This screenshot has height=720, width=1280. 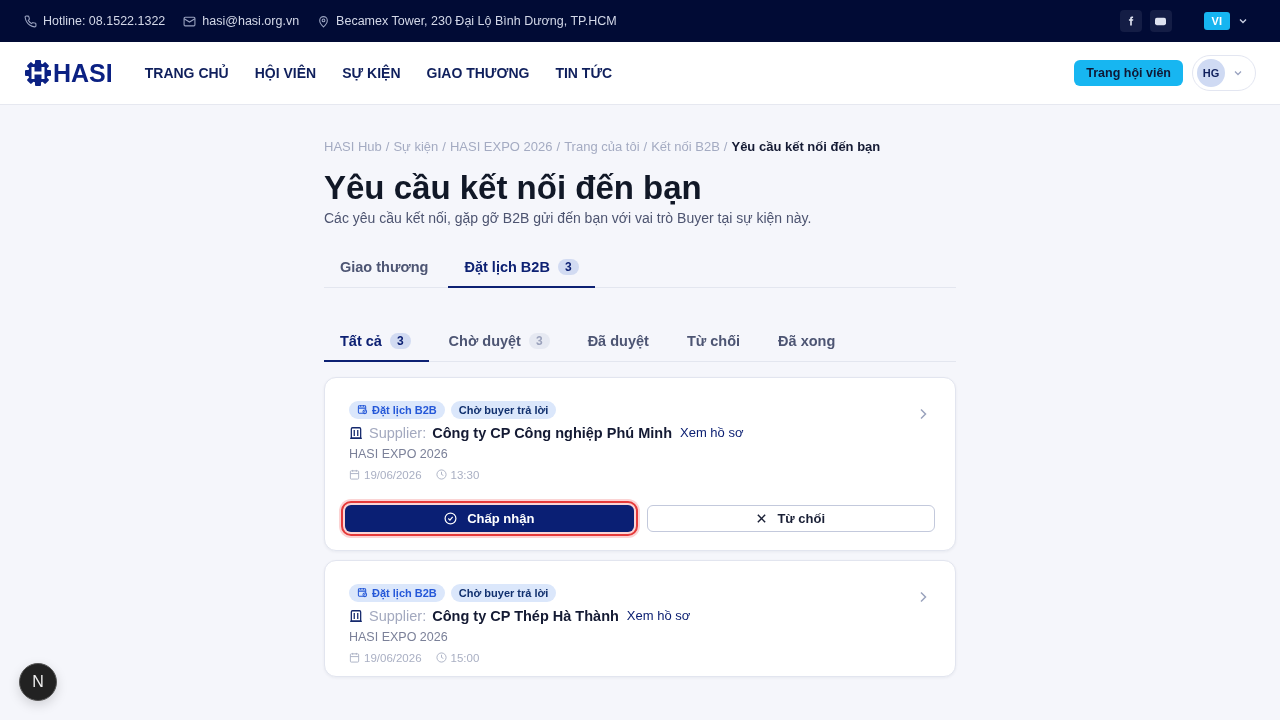 I want to click on email-text: hasi@hasi.org.vn, so click(x=251, y=21).